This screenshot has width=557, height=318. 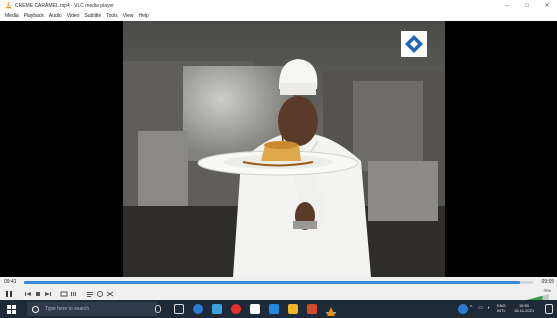 I want to click on stop-icon, so click(x=38, y=294).